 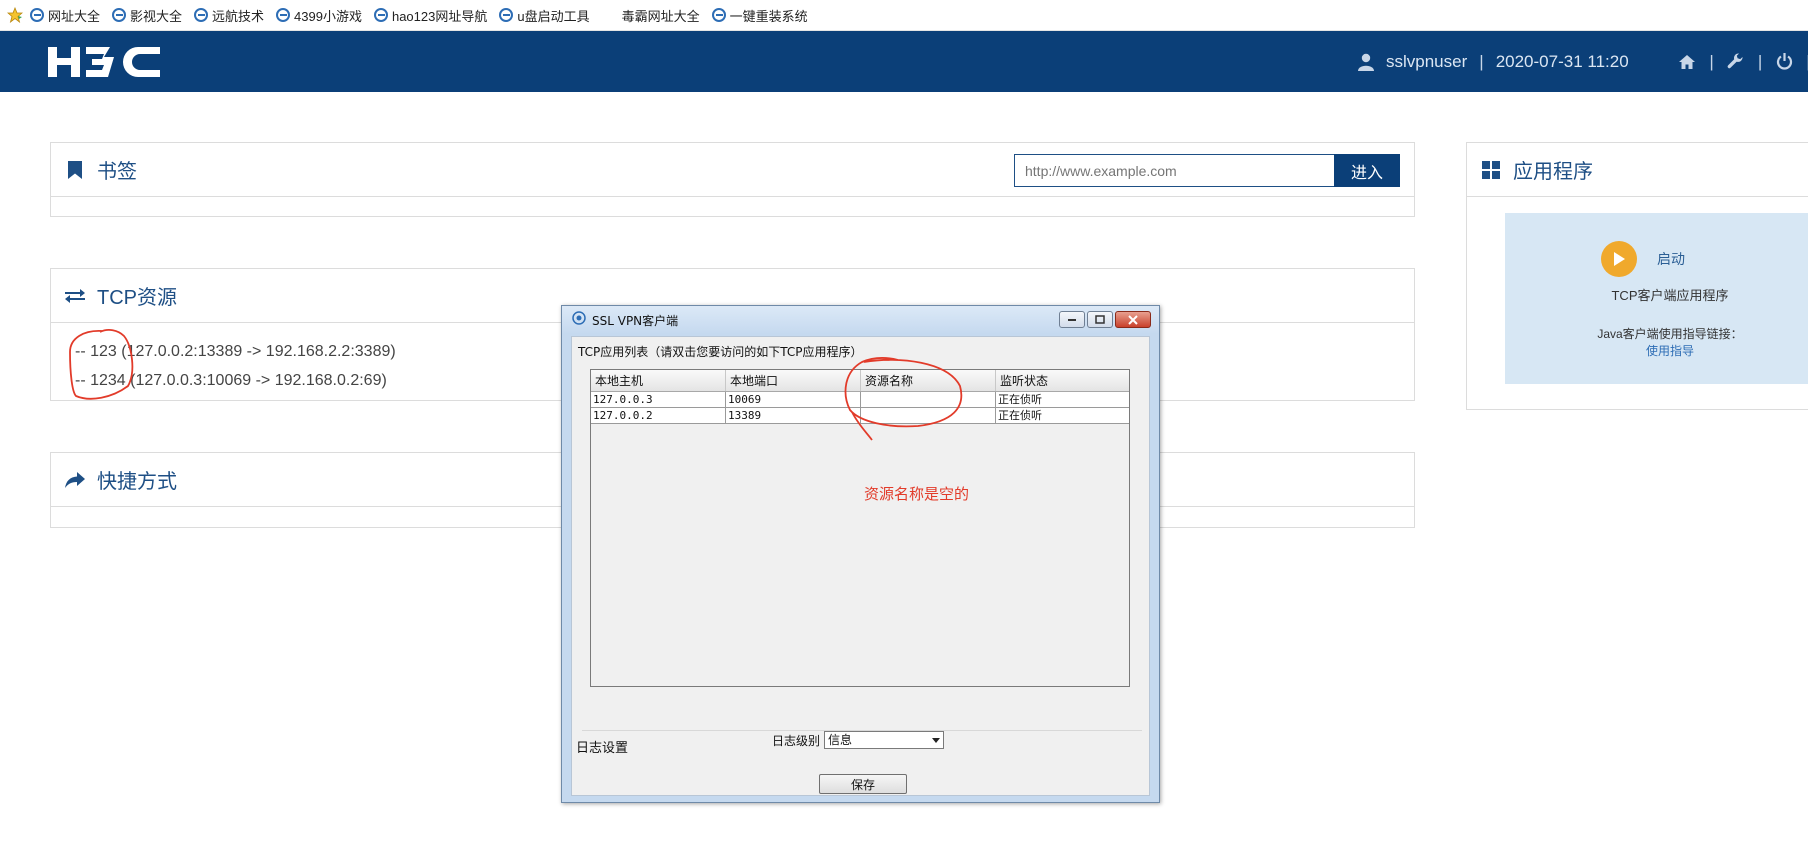 I want to click on log-level-value: 信息, so click(x=840, y=740).